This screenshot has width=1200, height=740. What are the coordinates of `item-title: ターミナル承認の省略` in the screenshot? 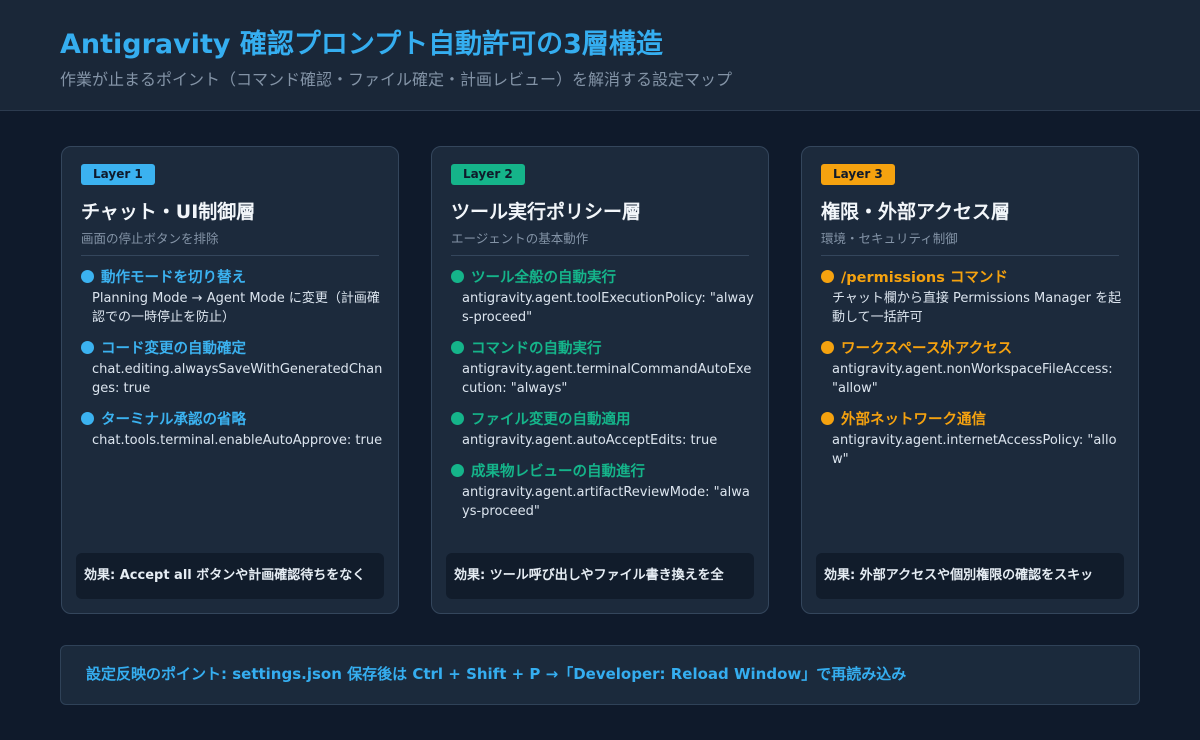 It's located at (173, 419).